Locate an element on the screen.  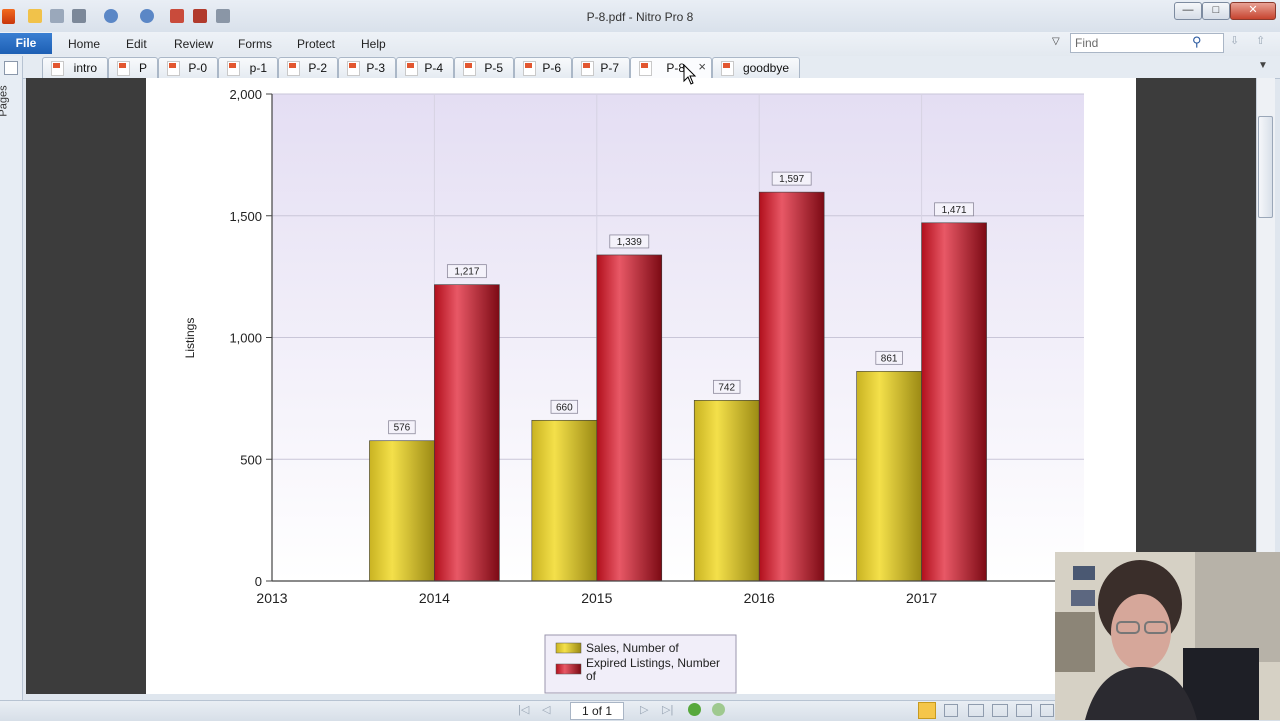
last-page-icon: ▷| is located at coordinates (667, 709).